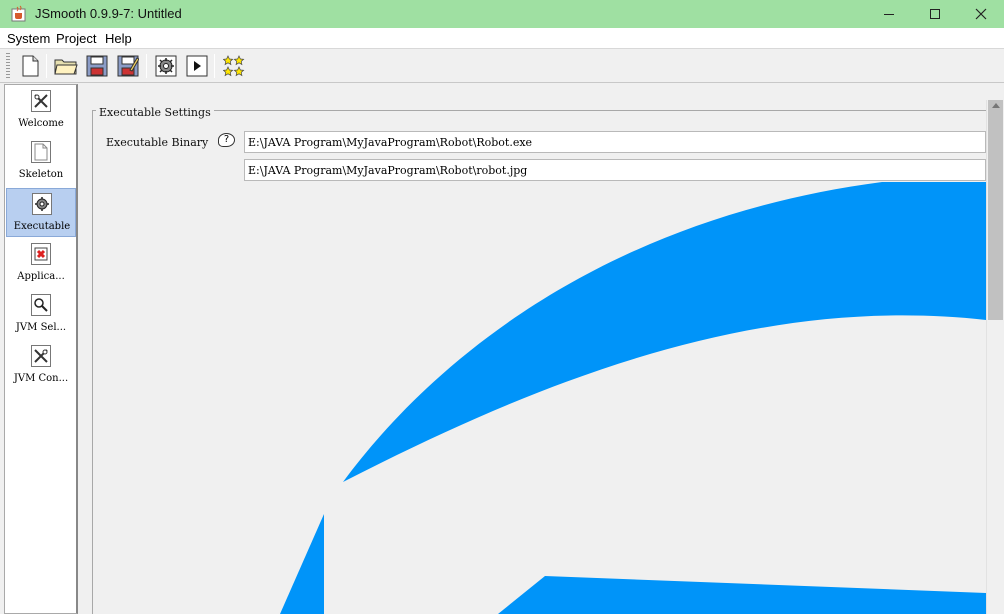  What do you see at coordinates (996, 105) in the screenshot?
I see `scroll-up-icon` at bounding box center [996, 105].